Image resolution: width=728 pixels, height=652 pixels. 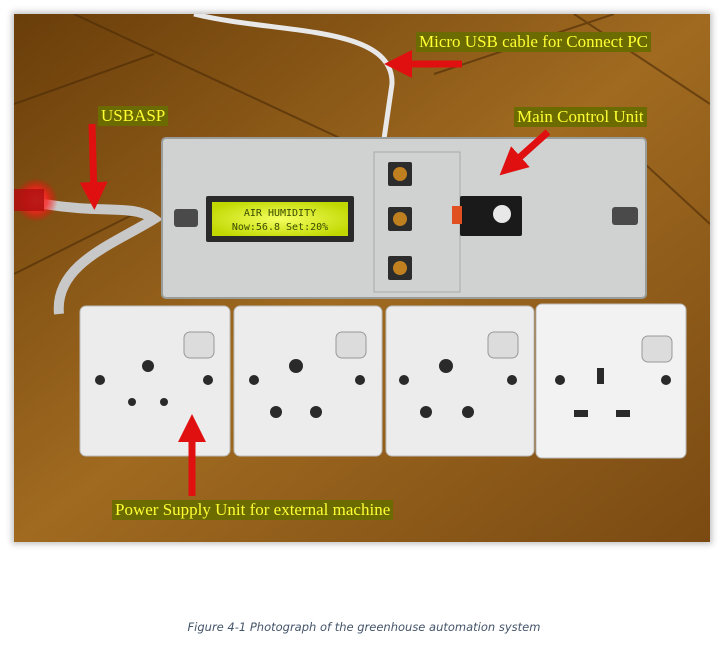 I want to click on arrow-usbasp, so click(x=93, y=166).